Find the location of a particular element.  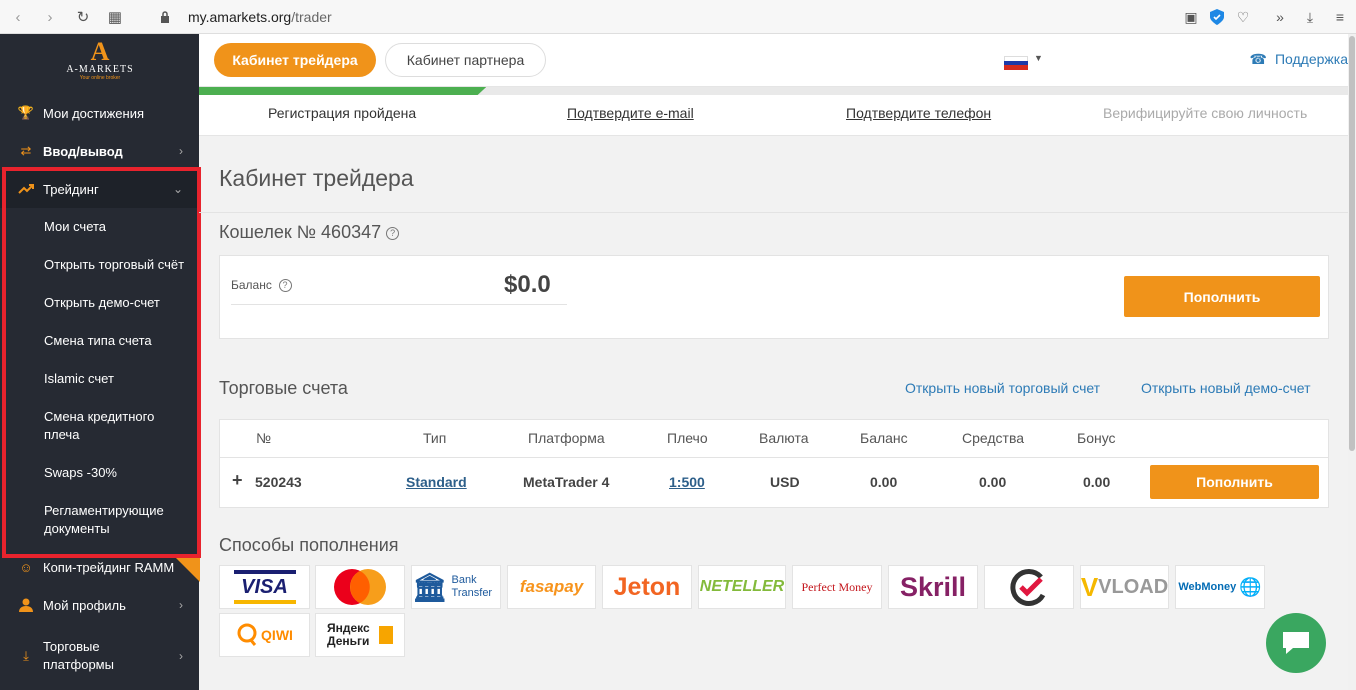

back-icon: ‹ is located at coordinates (18, 17).